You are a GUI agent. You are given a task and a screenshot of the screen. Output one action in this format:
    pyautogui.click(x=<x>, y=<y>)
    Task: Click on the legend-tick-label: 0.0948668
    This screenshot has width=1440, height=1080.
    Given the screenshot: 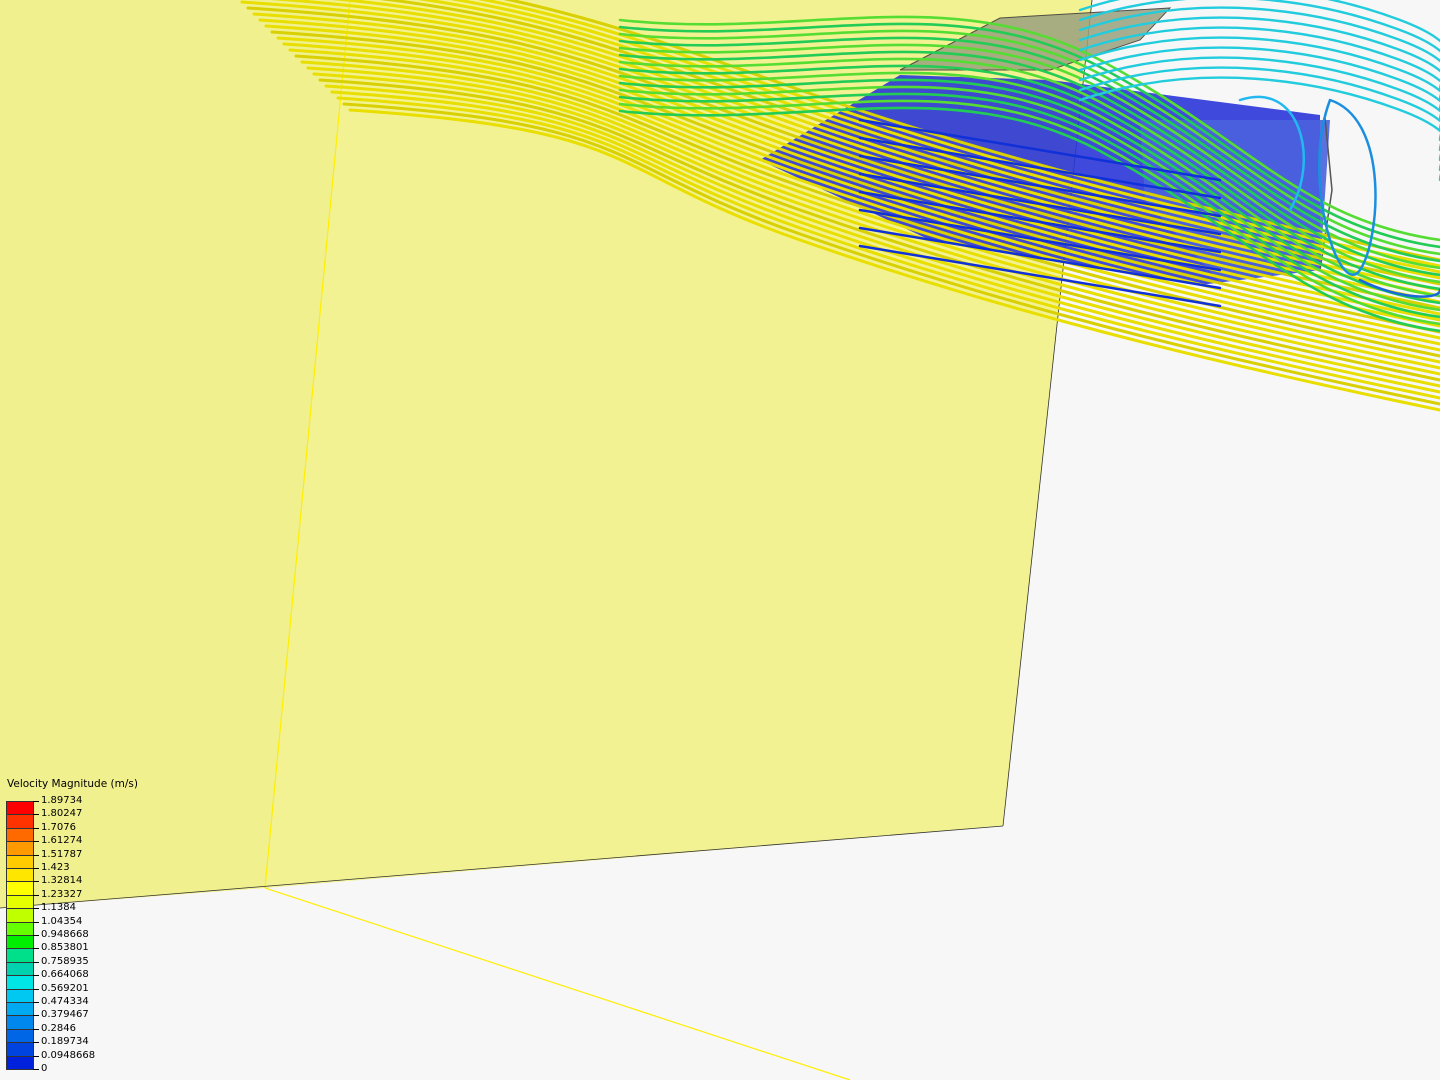 What is the action you would take?
    pyautogui.click(x=68, y=1055)
    